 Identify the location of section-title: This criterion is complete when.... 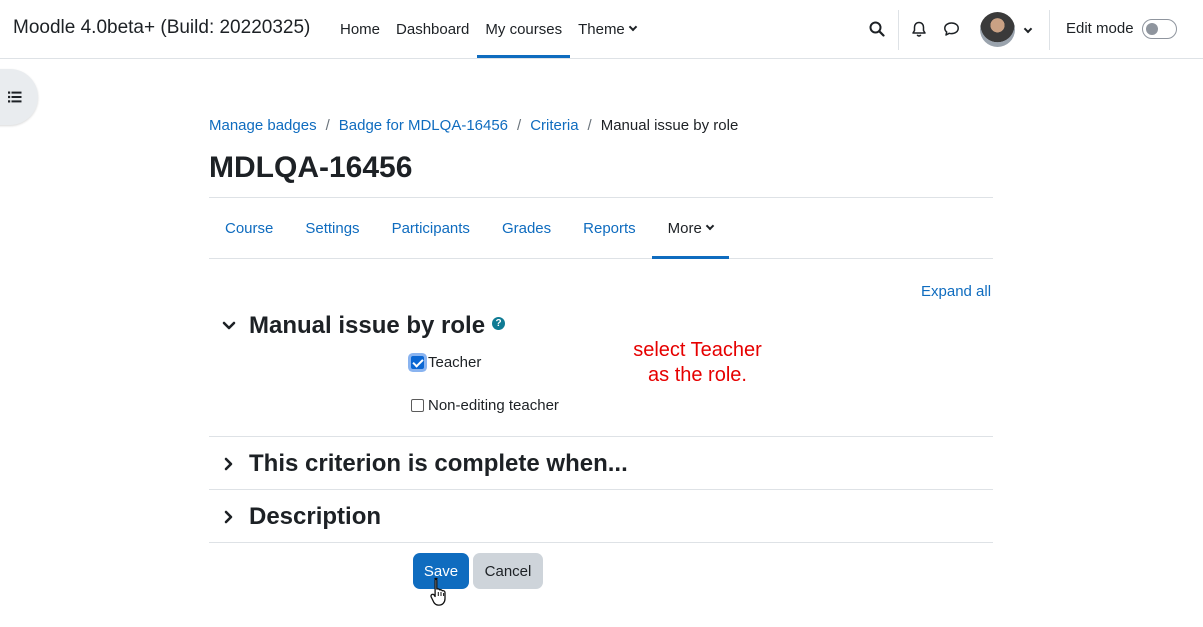
(438, 464).